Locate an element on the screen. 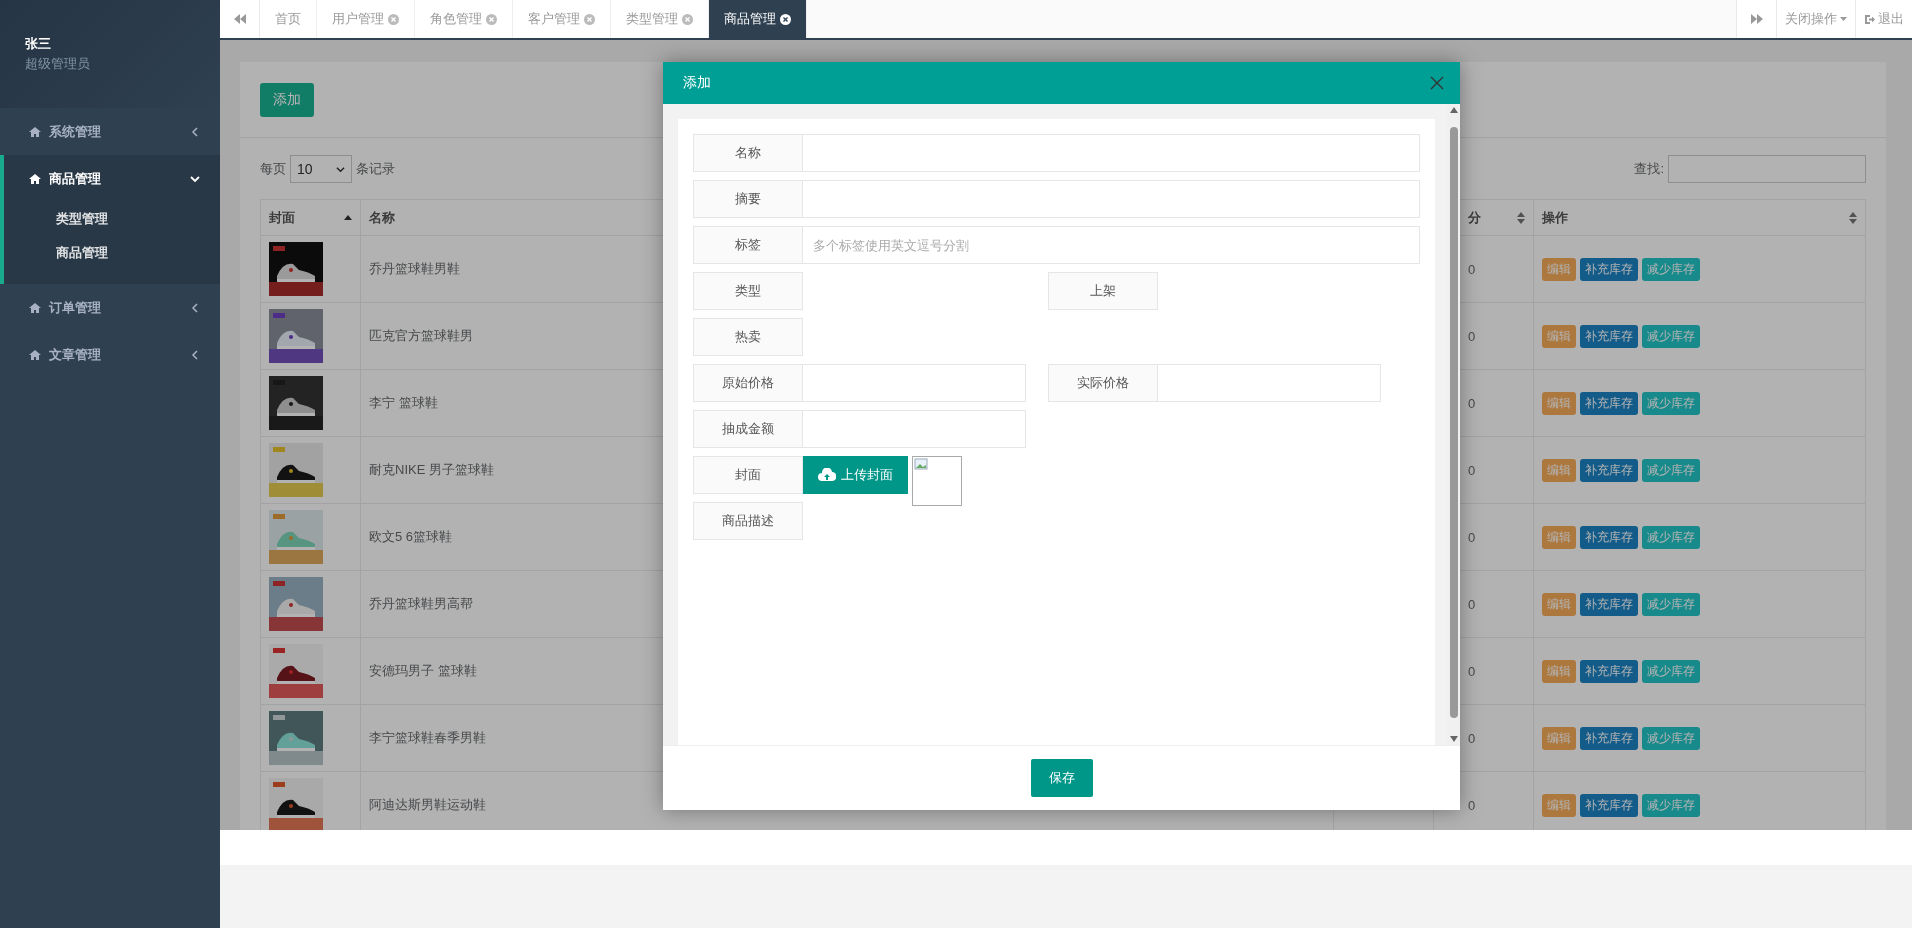  save-button: 保存 is located at coordinates (1061, 778).